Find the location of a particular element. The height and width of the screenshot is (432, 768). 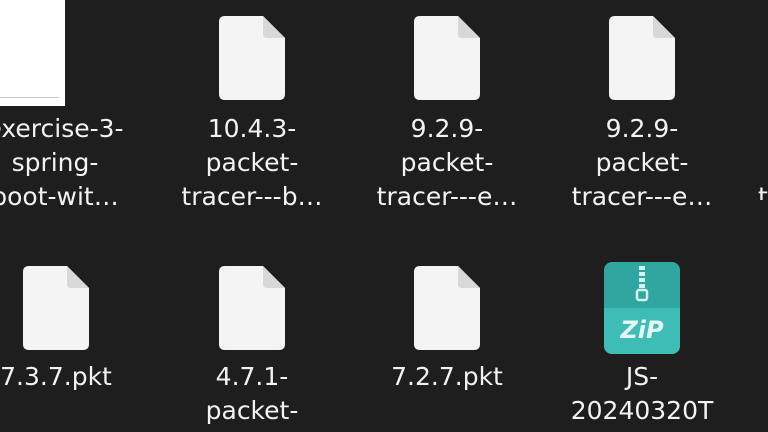

file-name: 7.3.7.pkt is located at coordinates (73, 377).